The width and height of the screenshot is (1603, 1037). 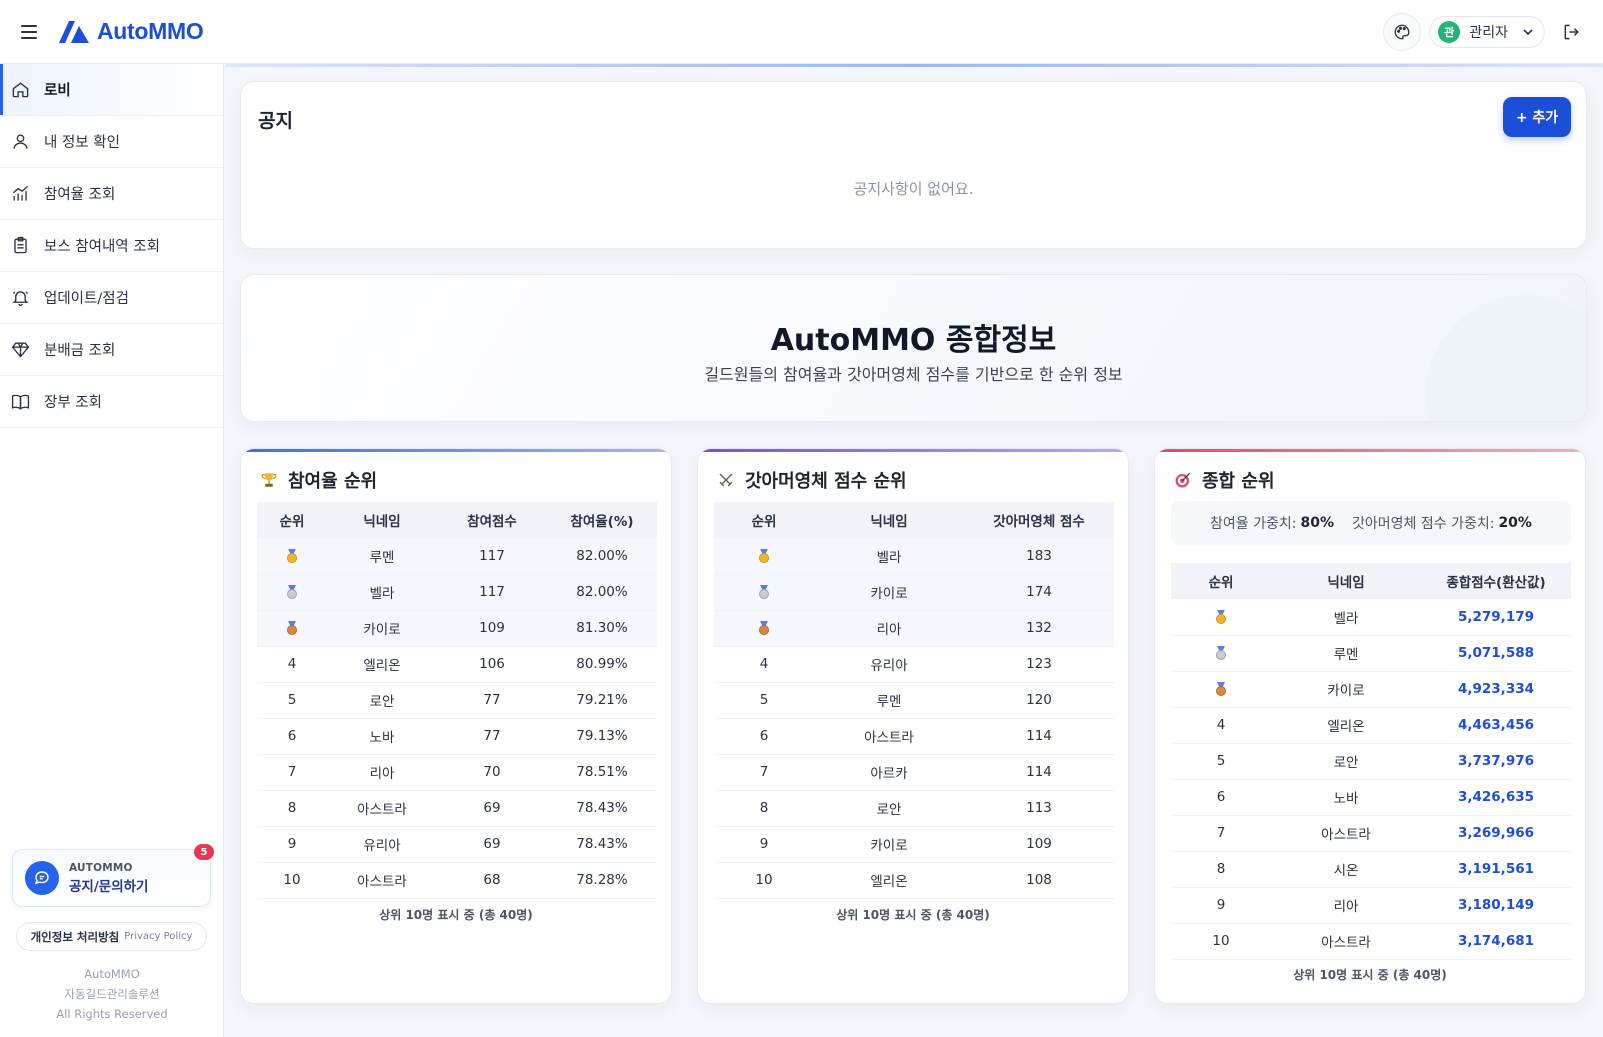 What do you see at coordinates (382, 556) in the screenshot?
I see `nickname-cell: 루멘` at bounding box center [382, 556].